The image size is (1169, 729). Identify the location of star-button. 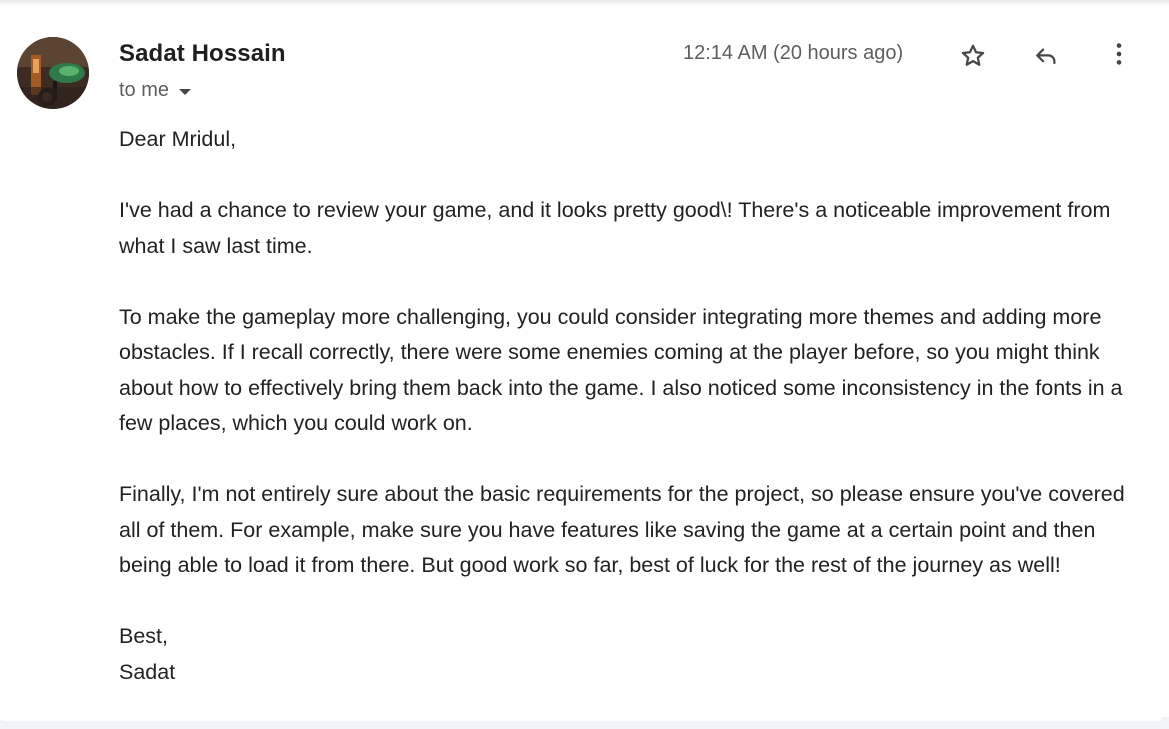
(973, 56).